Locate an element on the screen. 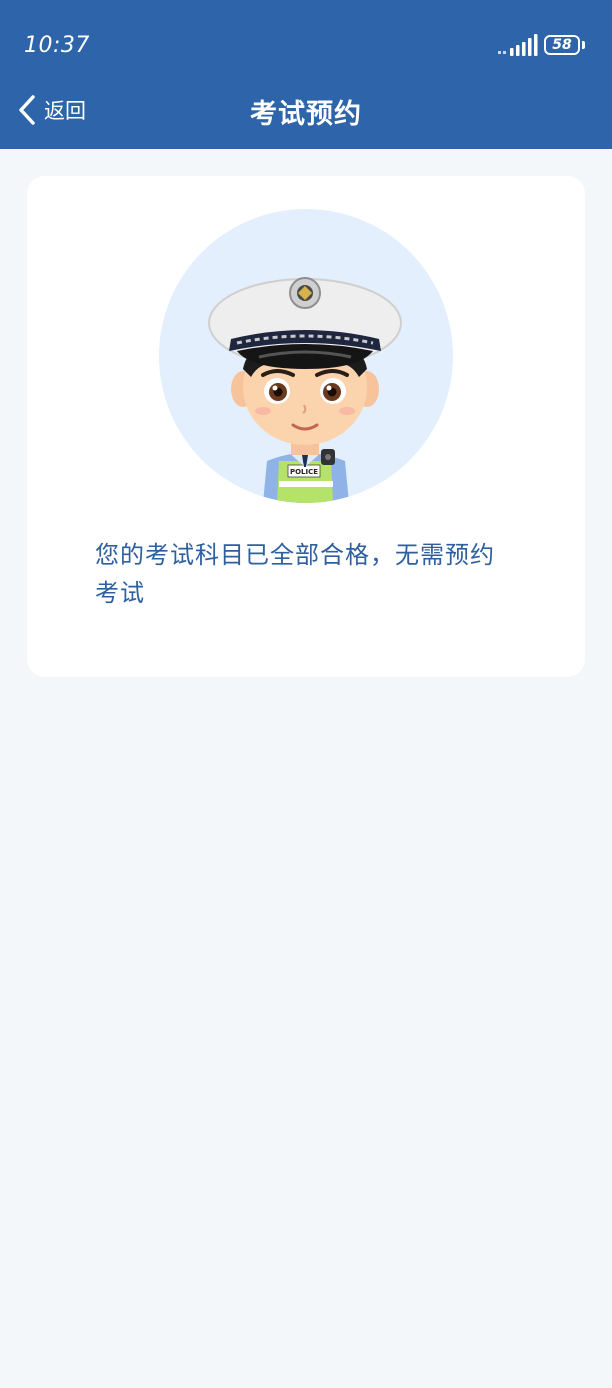 This screenshot has width=612, height=1388. app-header: 10:37 58 返回 考试预约 is located at coordinates (306, 74).